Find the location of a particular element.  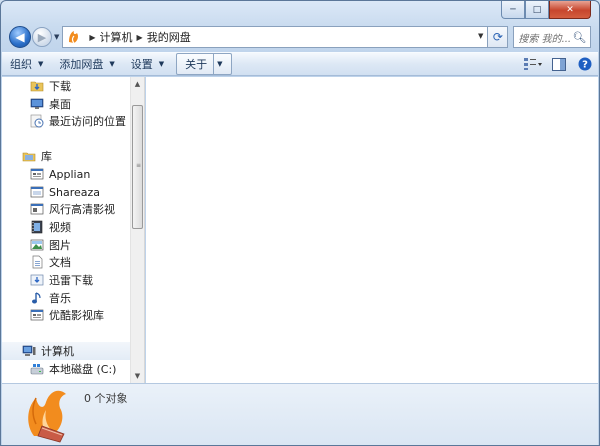

window-caption-buttons: ─ □ ✕ is located at coordinates (546, 10).